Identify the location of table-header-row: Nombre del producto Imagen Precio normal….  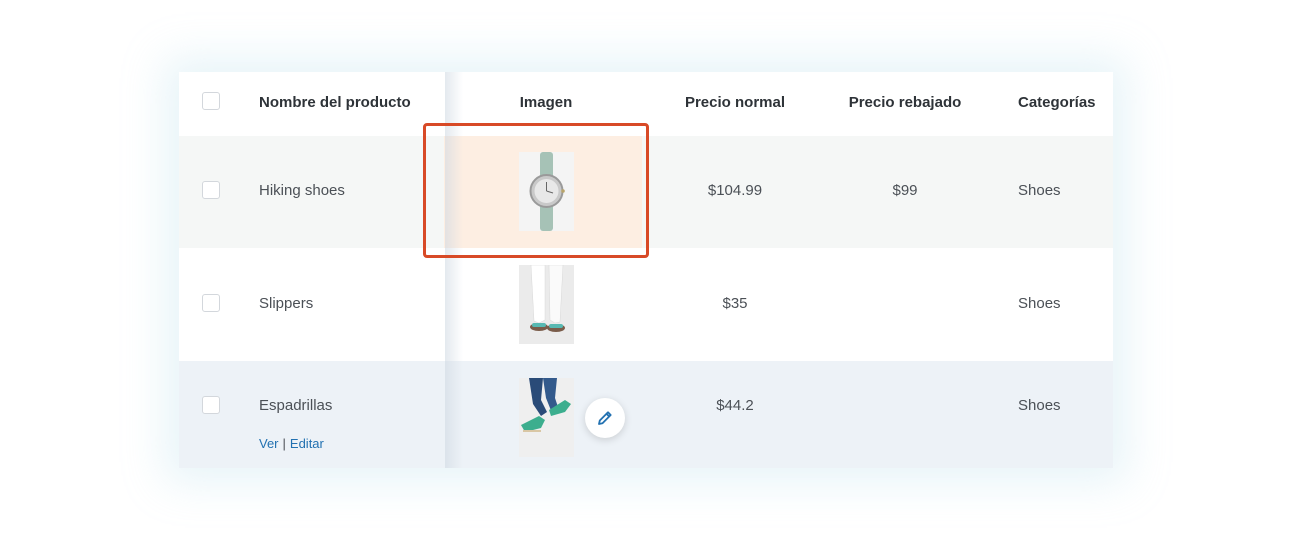
(646, 104).